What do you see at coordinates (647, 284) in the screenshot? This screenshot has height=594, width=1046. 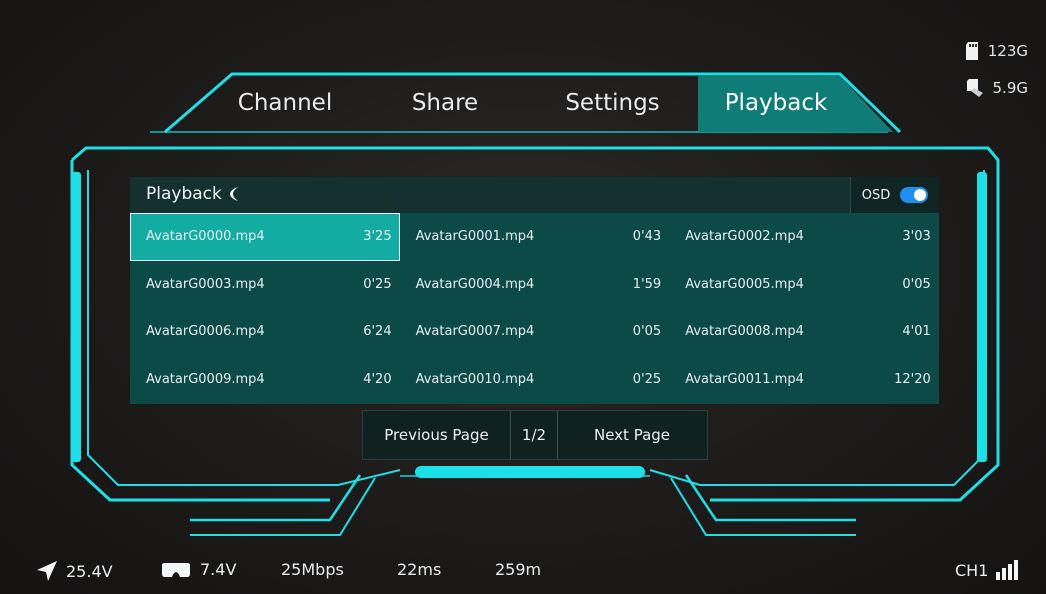 I see `file-duration: 1'59` at bounding box center [647, 284].